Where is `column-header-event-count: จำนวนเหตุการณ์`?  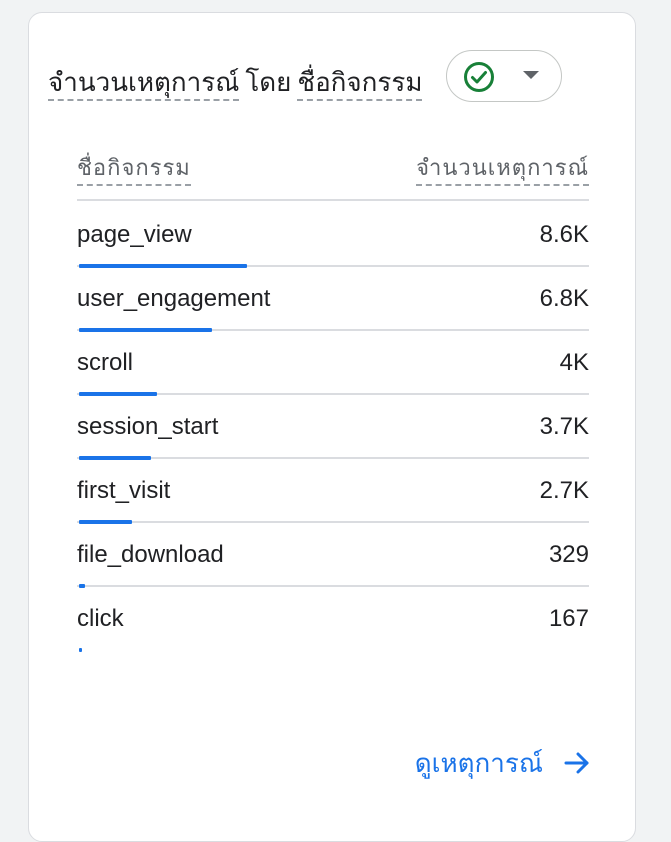
column-header-event-count: จำนวนเหตุการณ์ is located at coordinates (502, 170).